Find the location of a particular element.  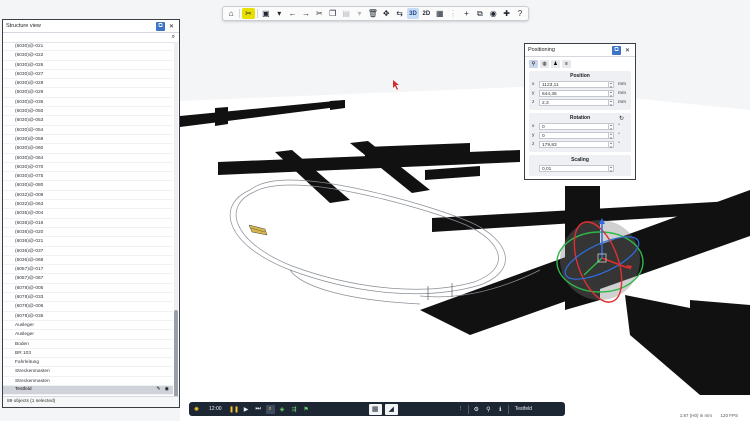

list-item: (6030)@-058 is located at coordinates (88, 140).